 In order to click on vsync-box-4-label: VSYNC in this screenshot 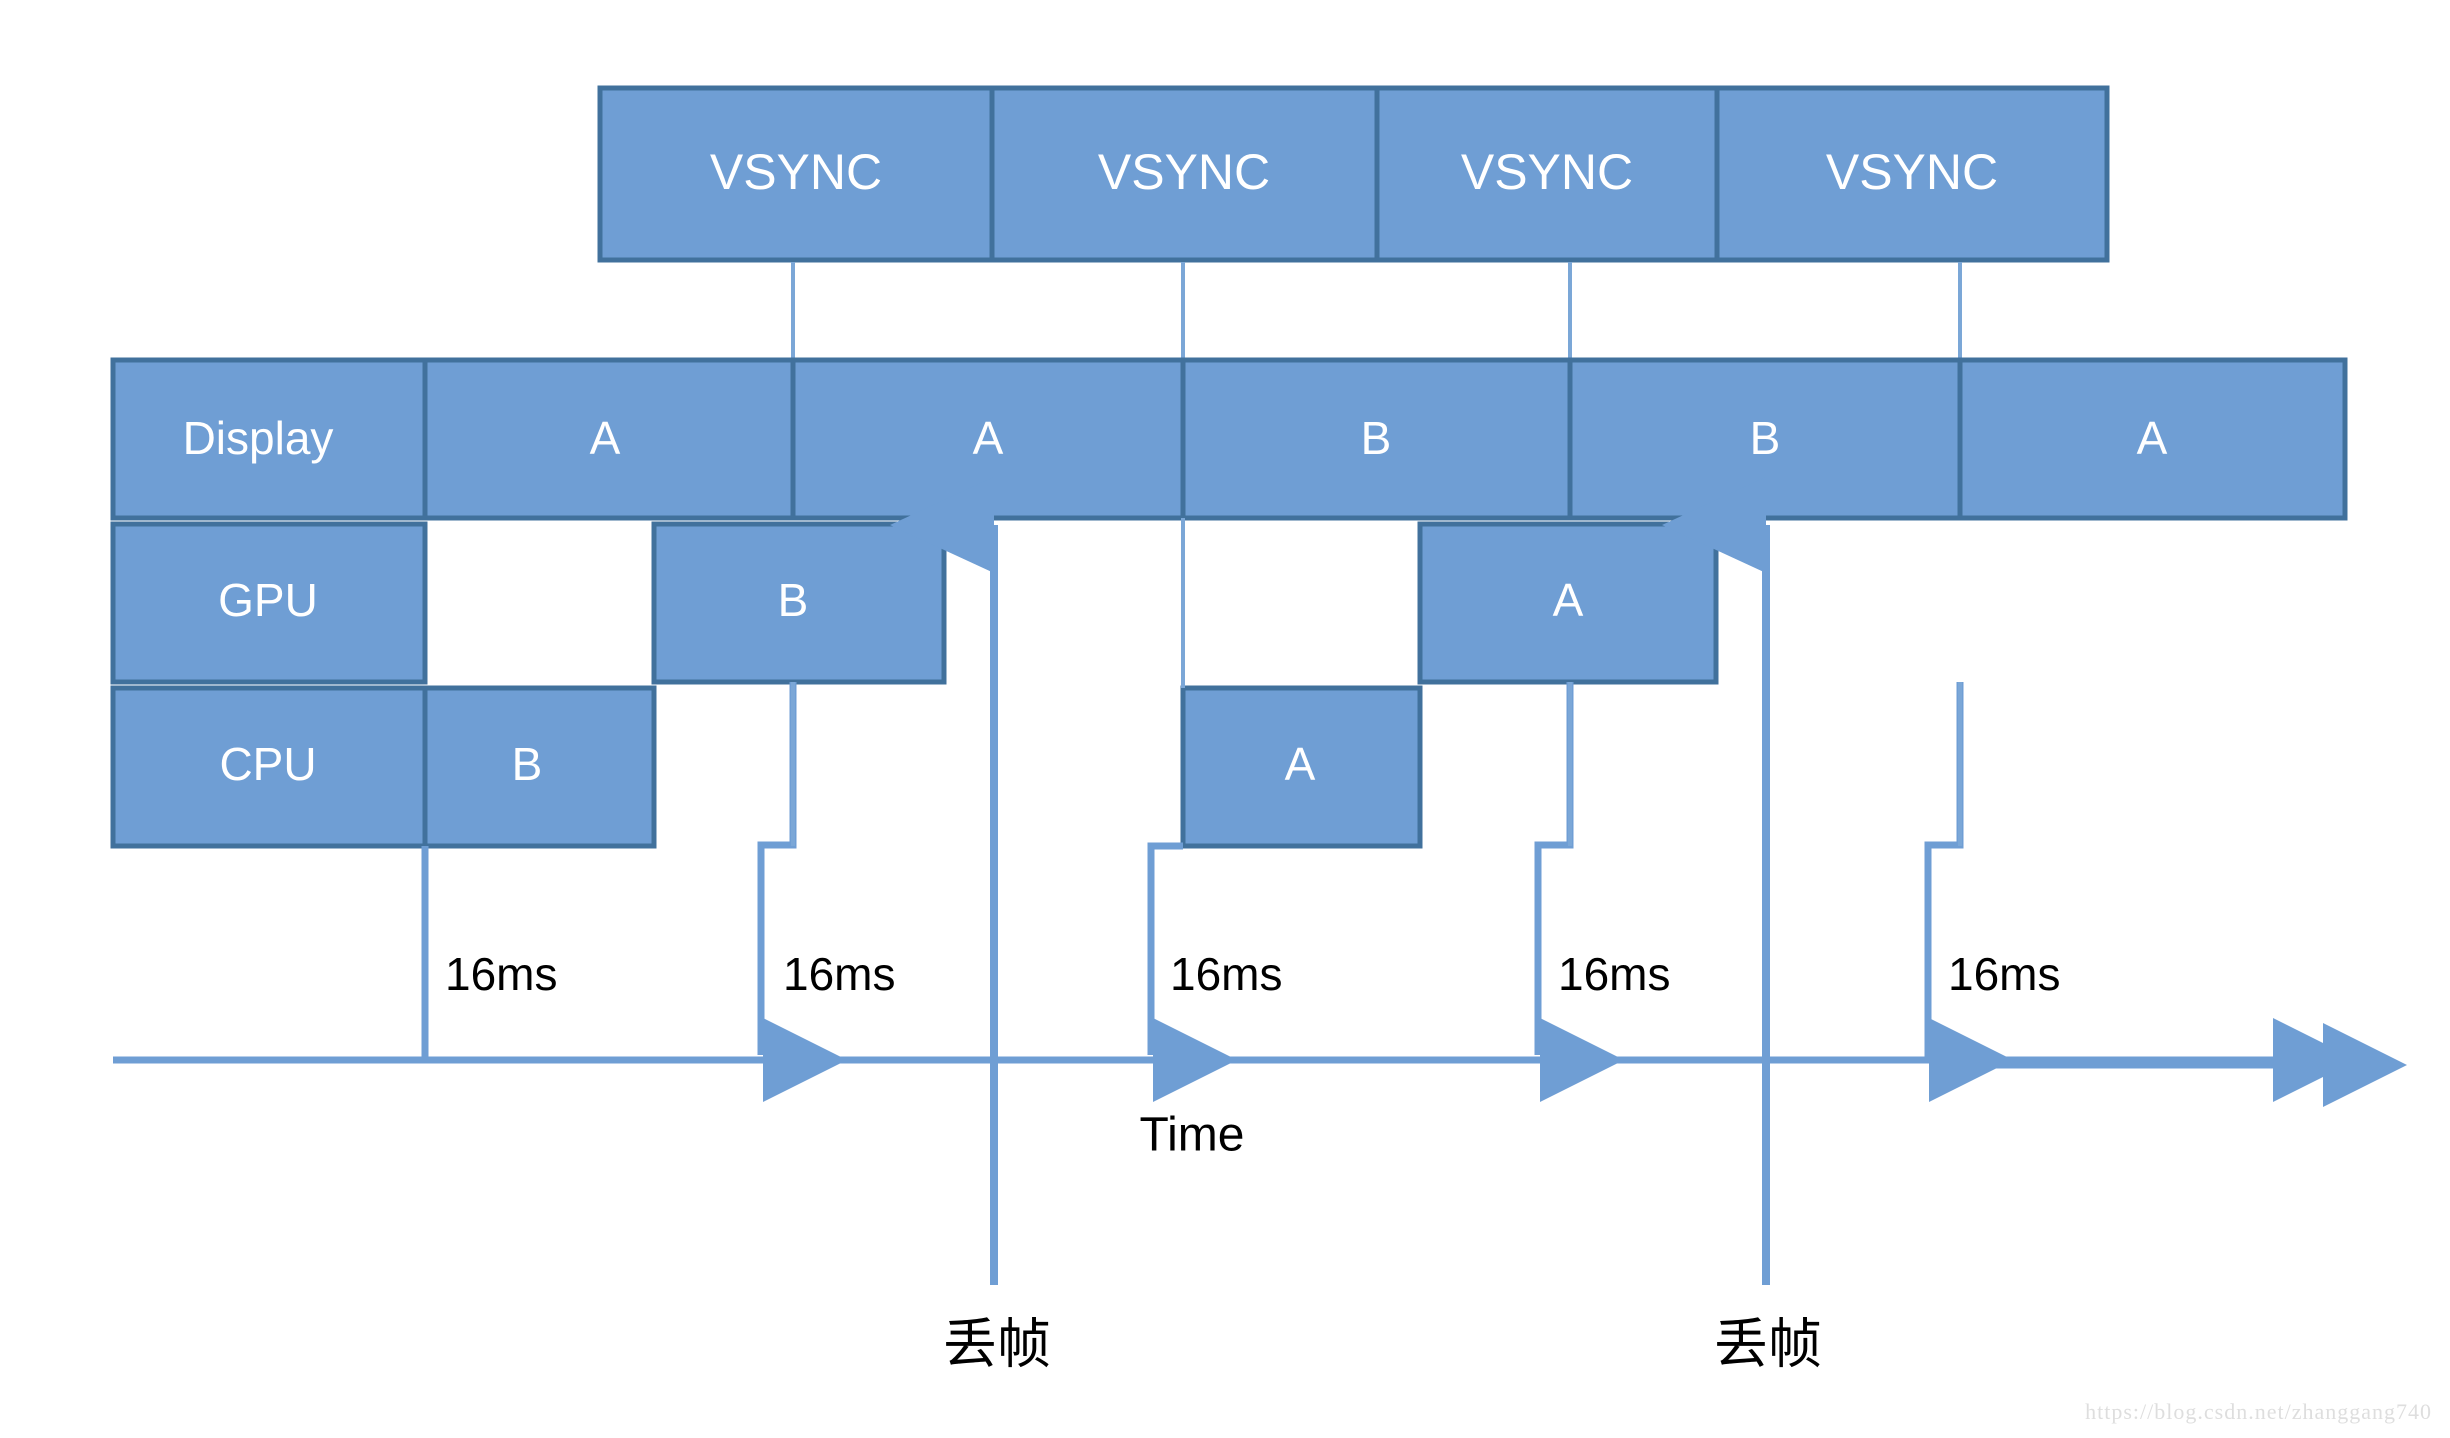, I will do `click(1912, 172)`.